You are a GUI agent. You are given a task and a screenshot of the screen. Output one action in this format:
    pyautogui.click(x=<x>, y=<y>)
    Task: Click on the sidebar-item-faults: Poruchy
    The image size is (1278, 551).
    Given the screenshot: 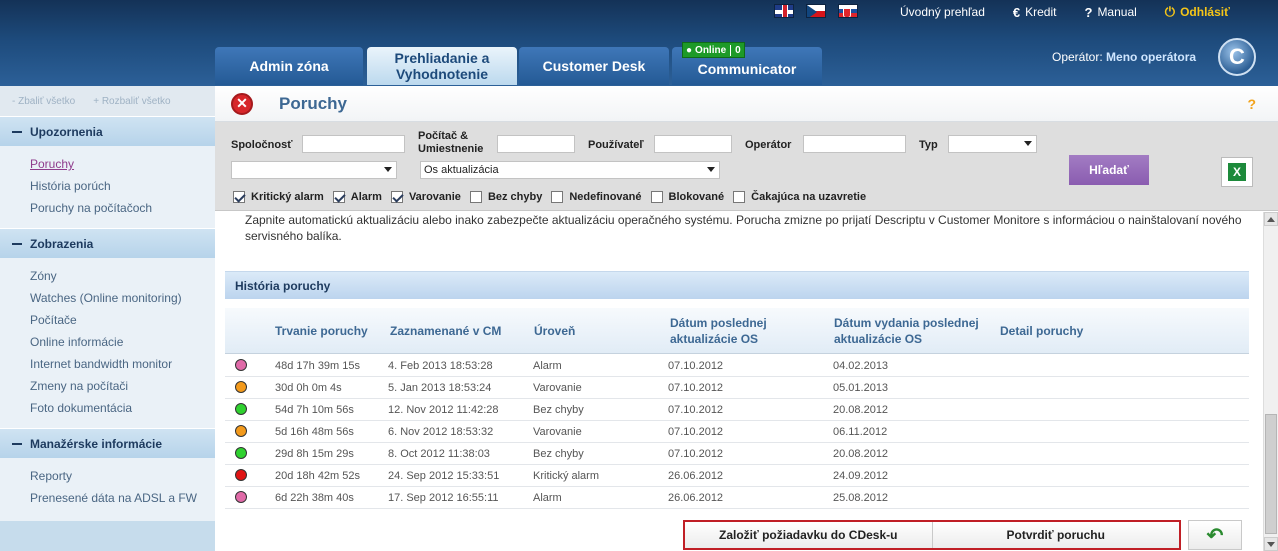 What is the action you would take?
    pyautogui.click(x=122, y=164)
    